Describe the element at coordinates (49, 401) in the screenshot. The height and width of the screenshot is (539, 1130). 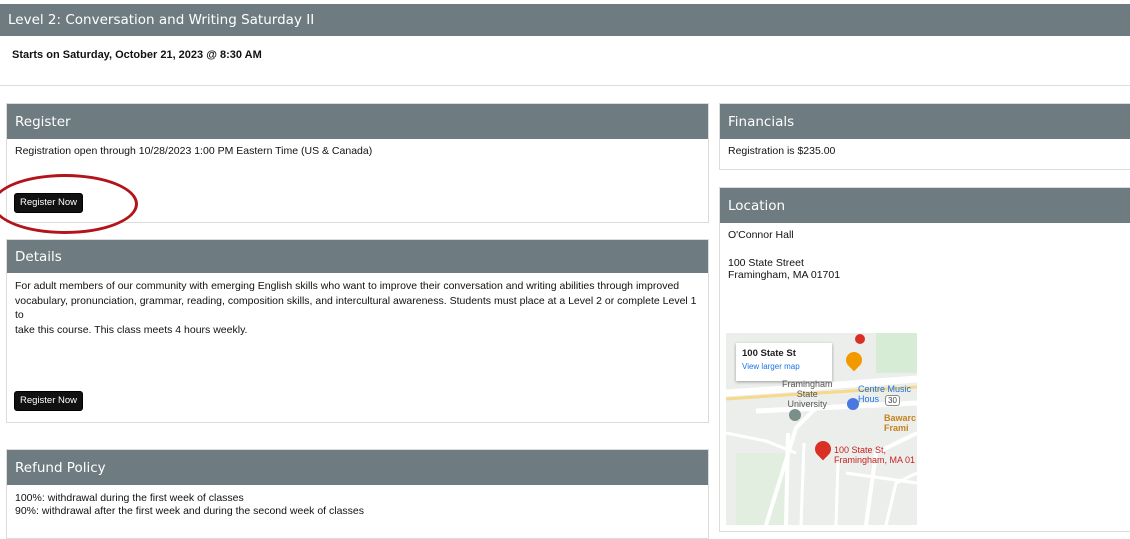
I see `register-now-button-2: Register Now` at that location.